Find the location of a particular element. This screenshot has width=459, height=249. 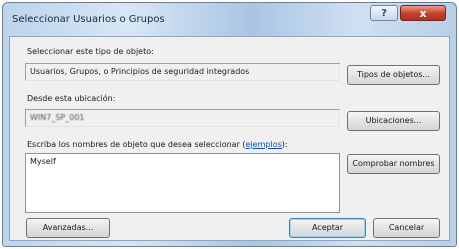

ok-button-label: Aceptar is located at coordinates (327, 227).